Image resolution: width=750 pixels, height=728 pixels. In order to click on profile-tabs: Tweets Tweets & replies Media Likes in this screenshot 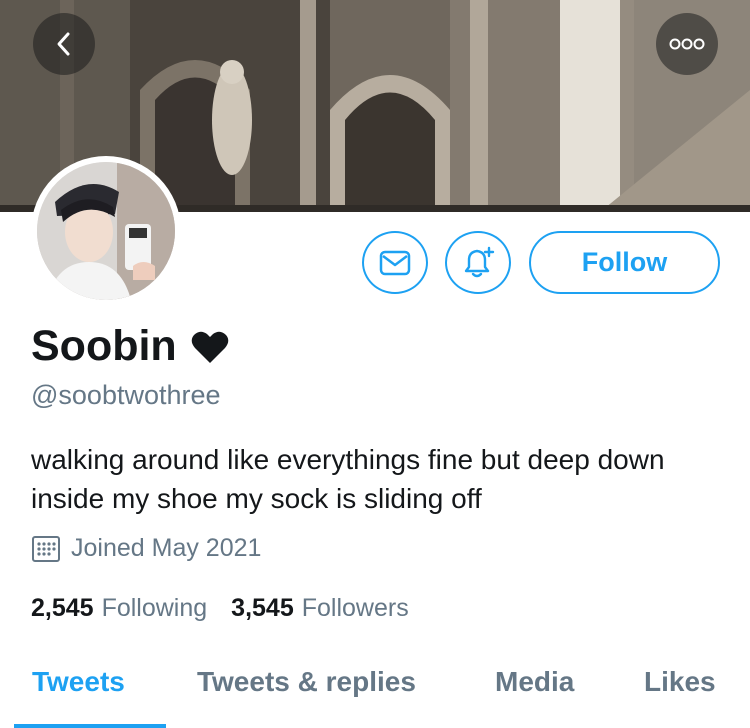, I will do `click(375, 696)`.